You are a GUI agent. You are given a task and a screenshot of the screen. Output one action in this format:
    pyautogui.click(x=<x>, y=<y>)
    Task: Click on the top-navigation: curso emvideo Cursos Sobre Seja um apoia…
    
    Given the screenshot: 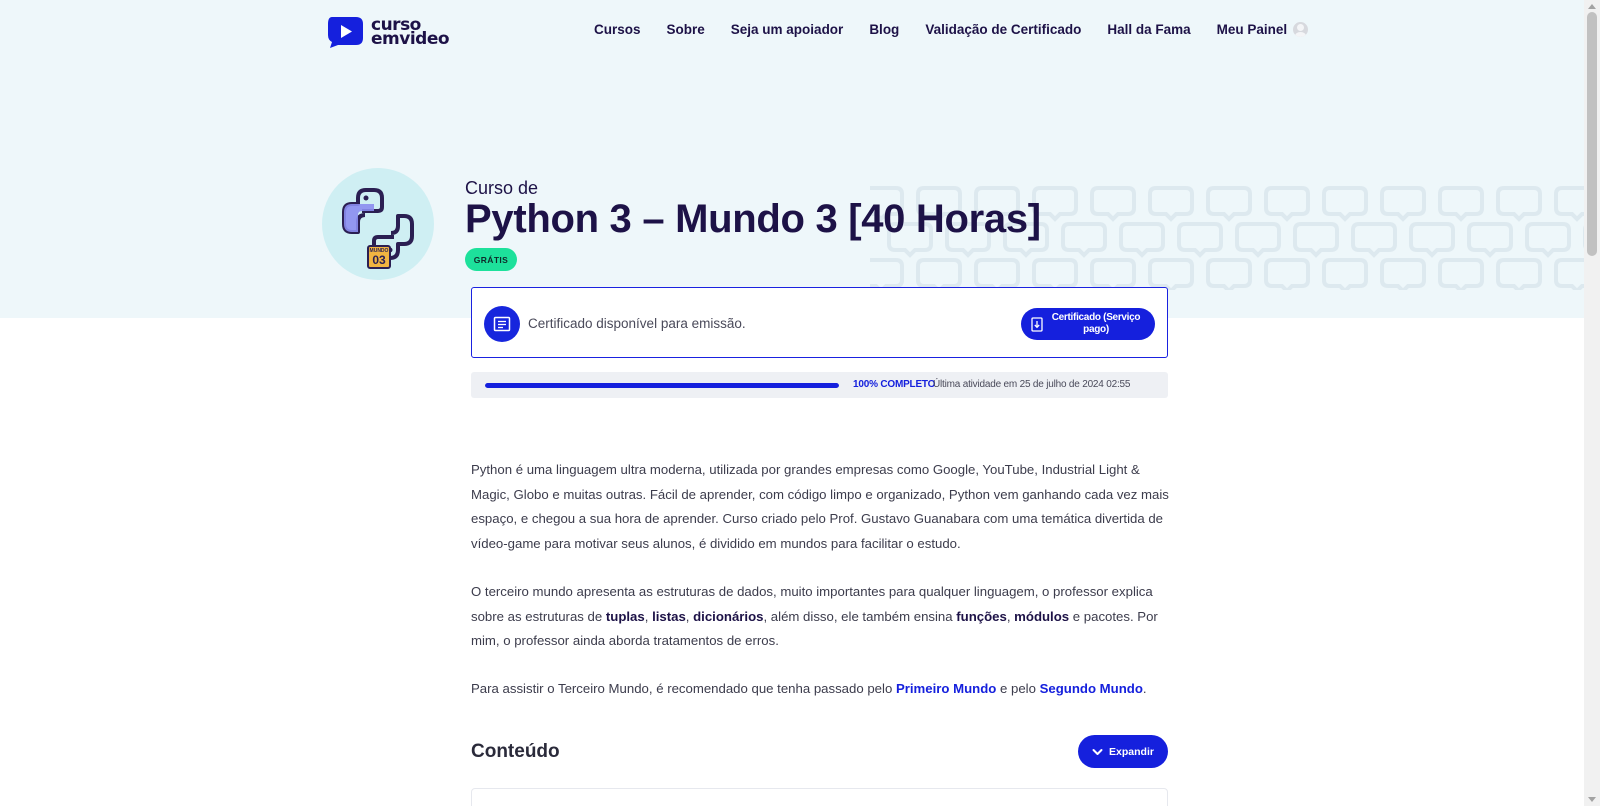 What is the action you would take?
    pyautogui.click(x=792, y=32)
    